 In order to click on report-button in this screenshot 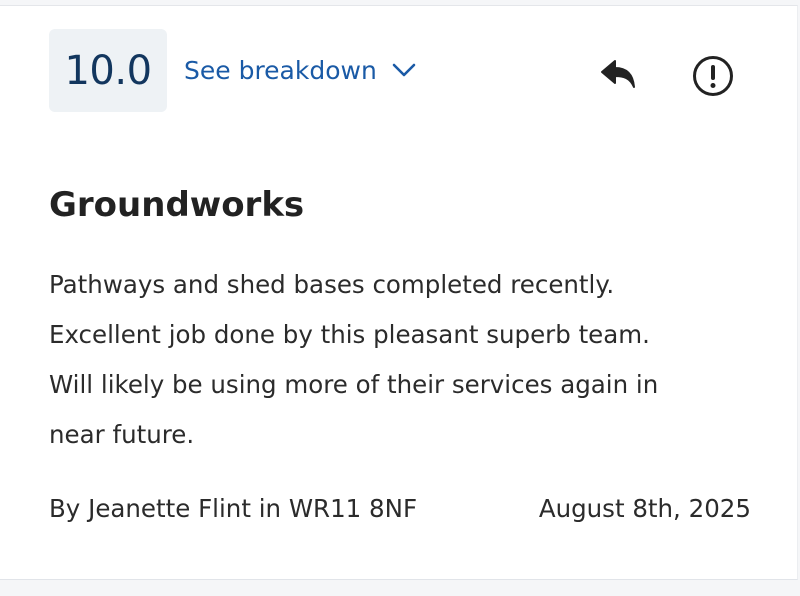, I will do `click(713, 78)`.